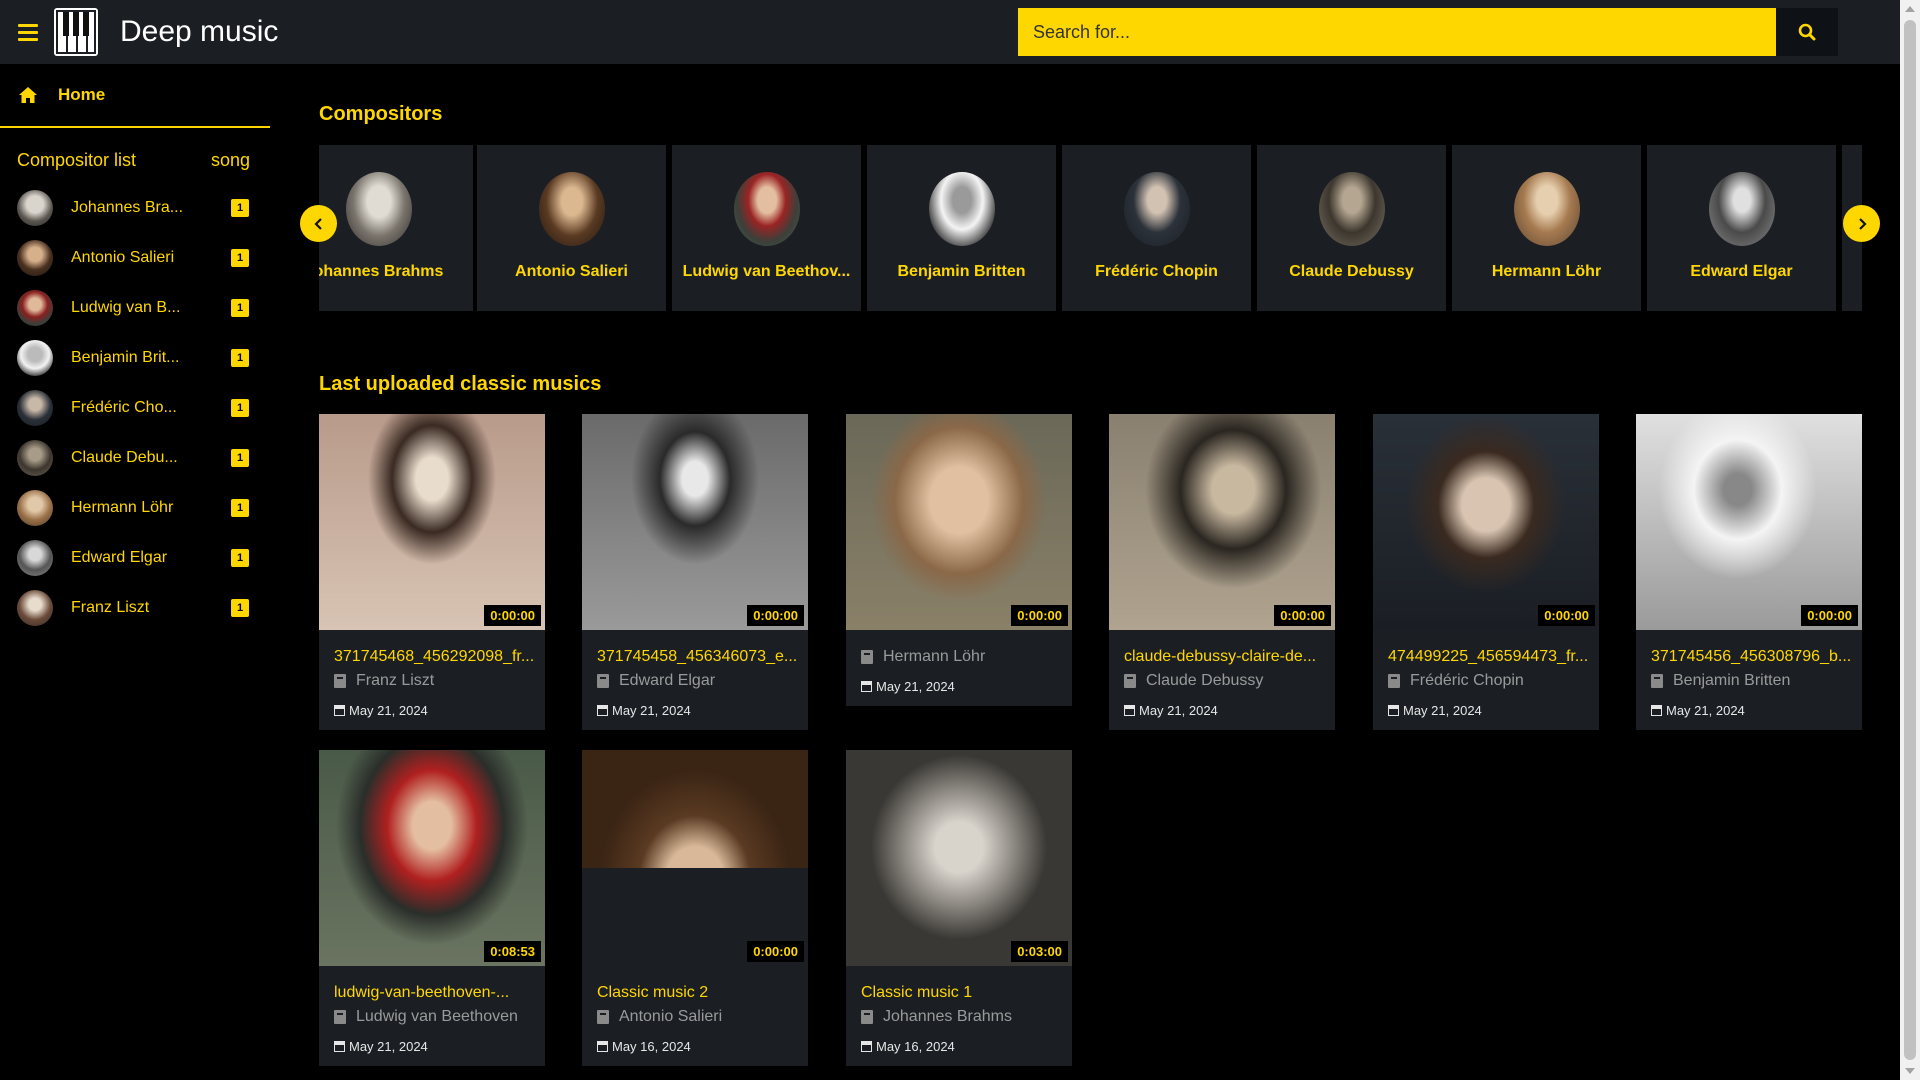 The image size is (1920, 1080). Describe the element at coordinates (702, 993) in the screenshot. I see `music-title: Classic music 2` at that location.